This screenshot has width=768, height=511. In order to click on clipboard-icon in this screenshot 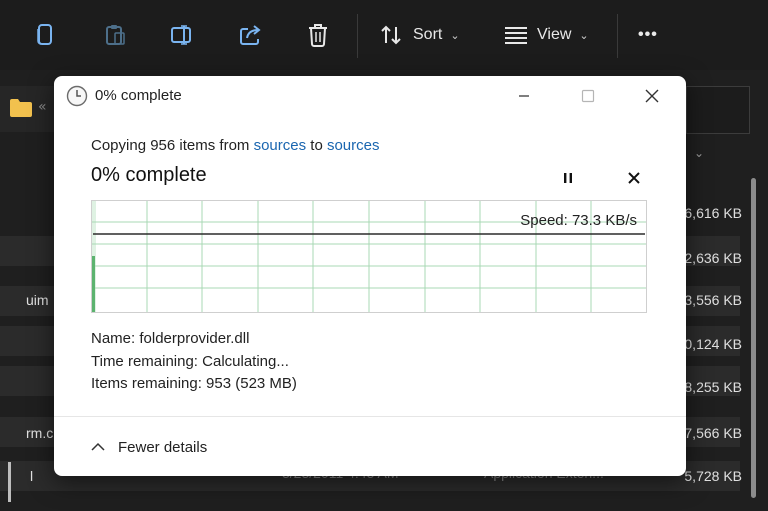, I will do `click(115, 35)`.